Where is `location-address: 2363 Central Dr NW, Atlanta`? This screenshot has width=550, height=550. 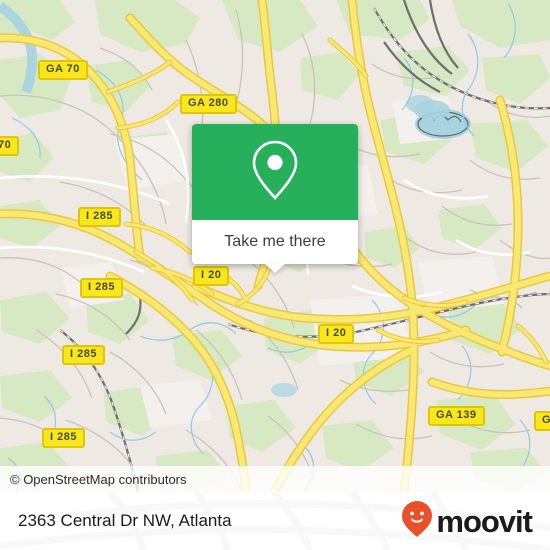
location-address: 2363 Central Dr NW, Atlanta is located at coordinates (125, 520).